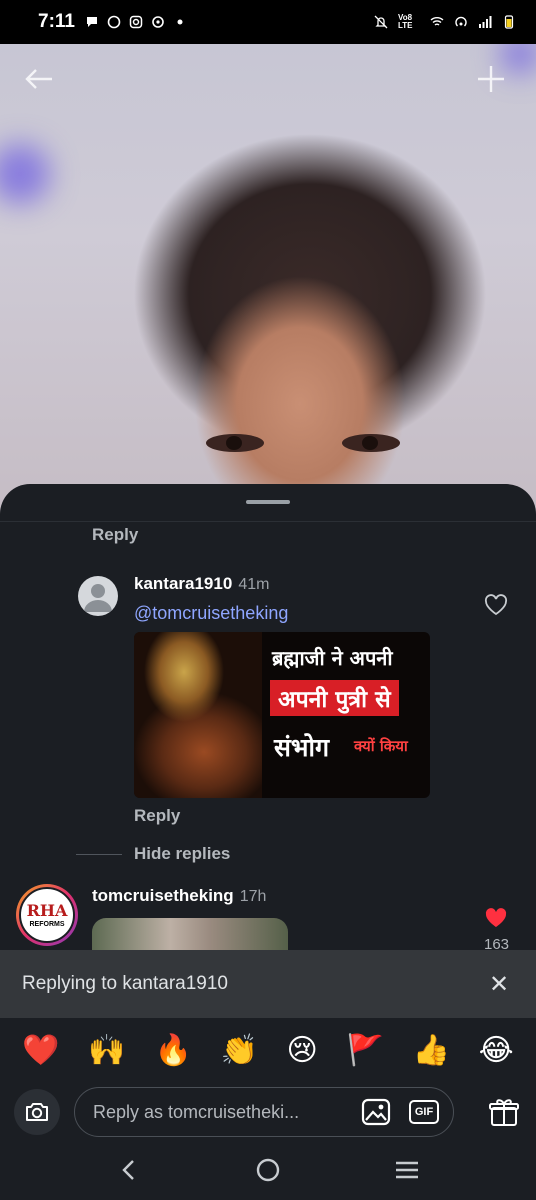  I want to click on home-icon, so click(268, 1170).